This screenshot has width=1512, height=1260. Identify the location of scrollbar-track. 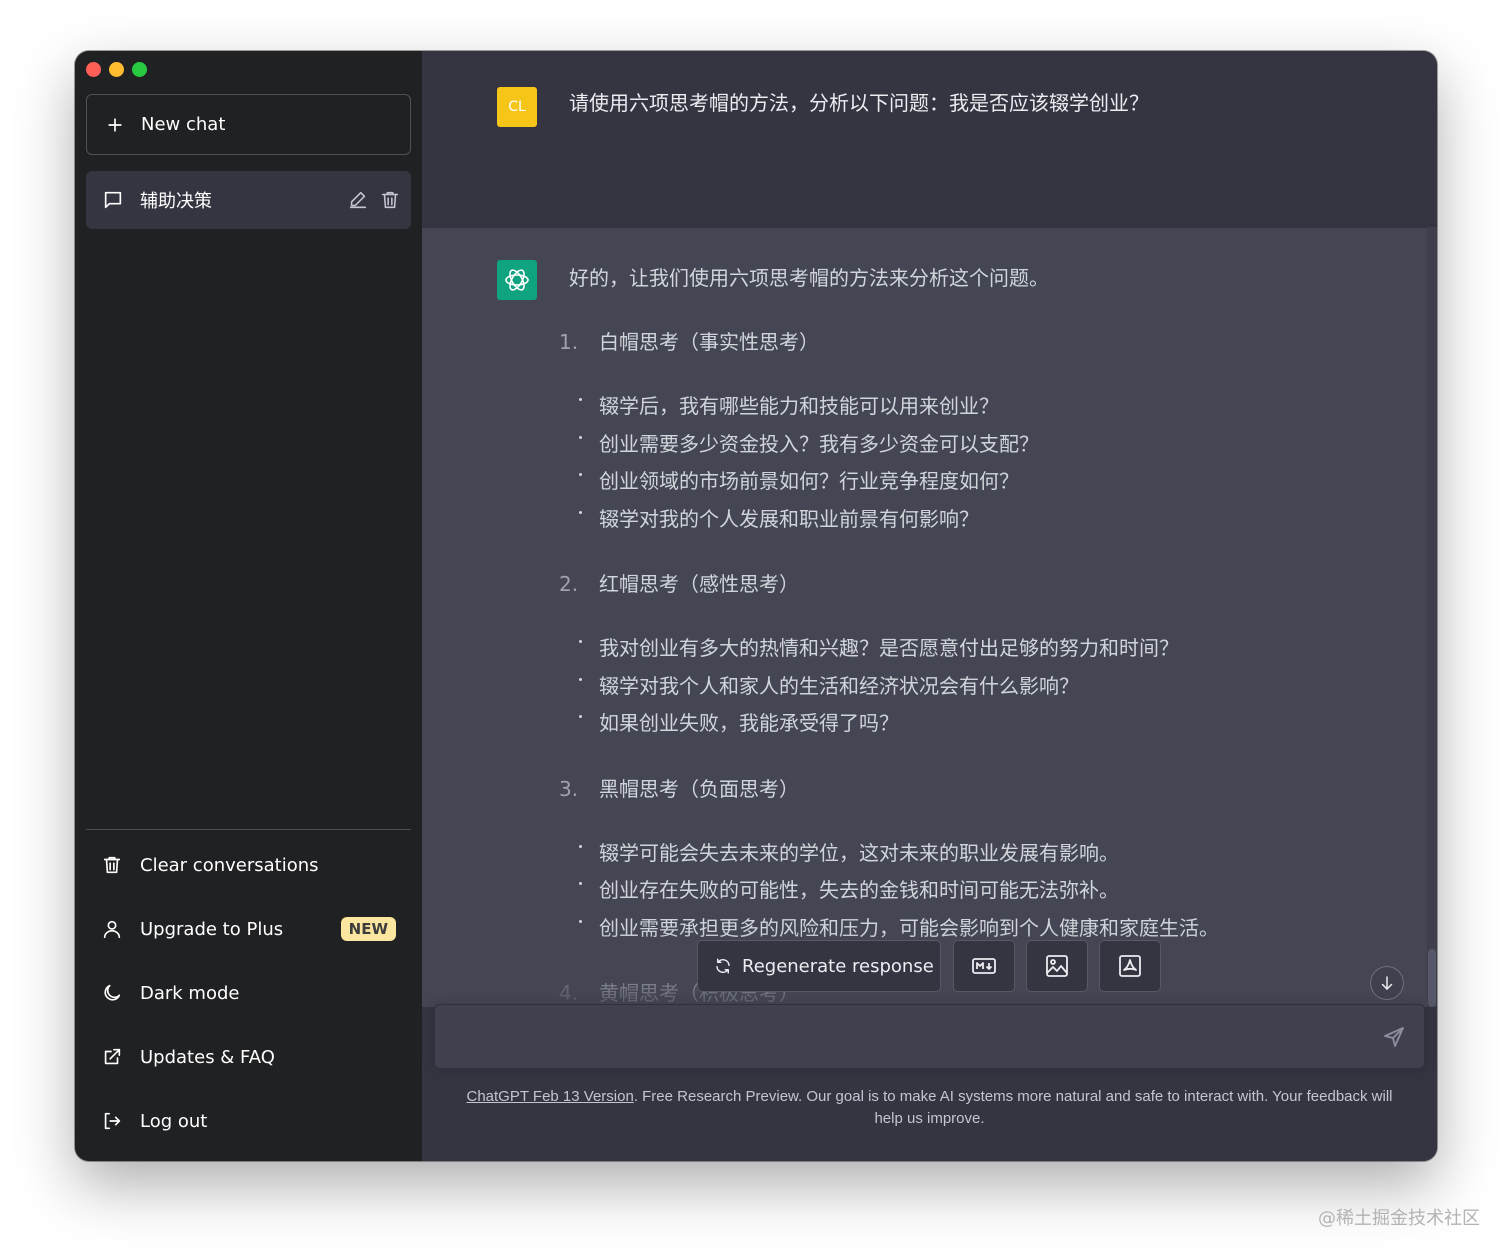
(1432, 617).